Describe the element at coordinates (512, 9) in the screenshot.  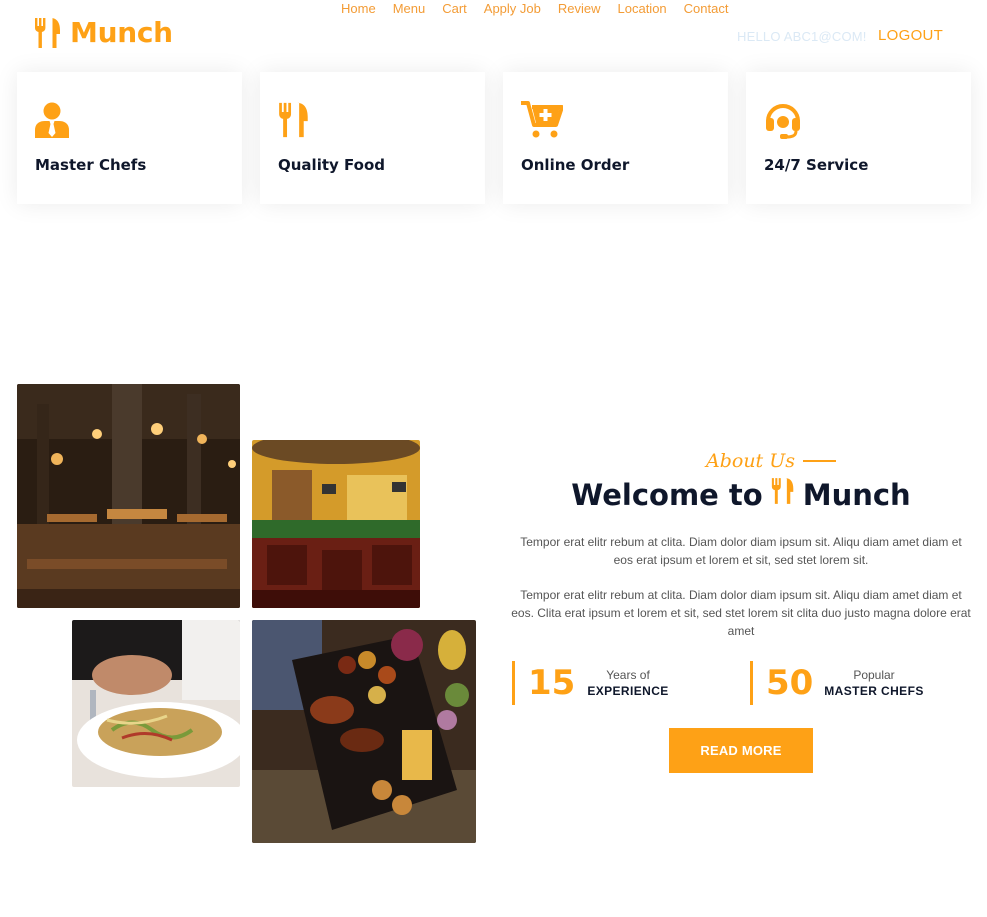
I see `nav-link-apply-job: Apply Job` at that location.